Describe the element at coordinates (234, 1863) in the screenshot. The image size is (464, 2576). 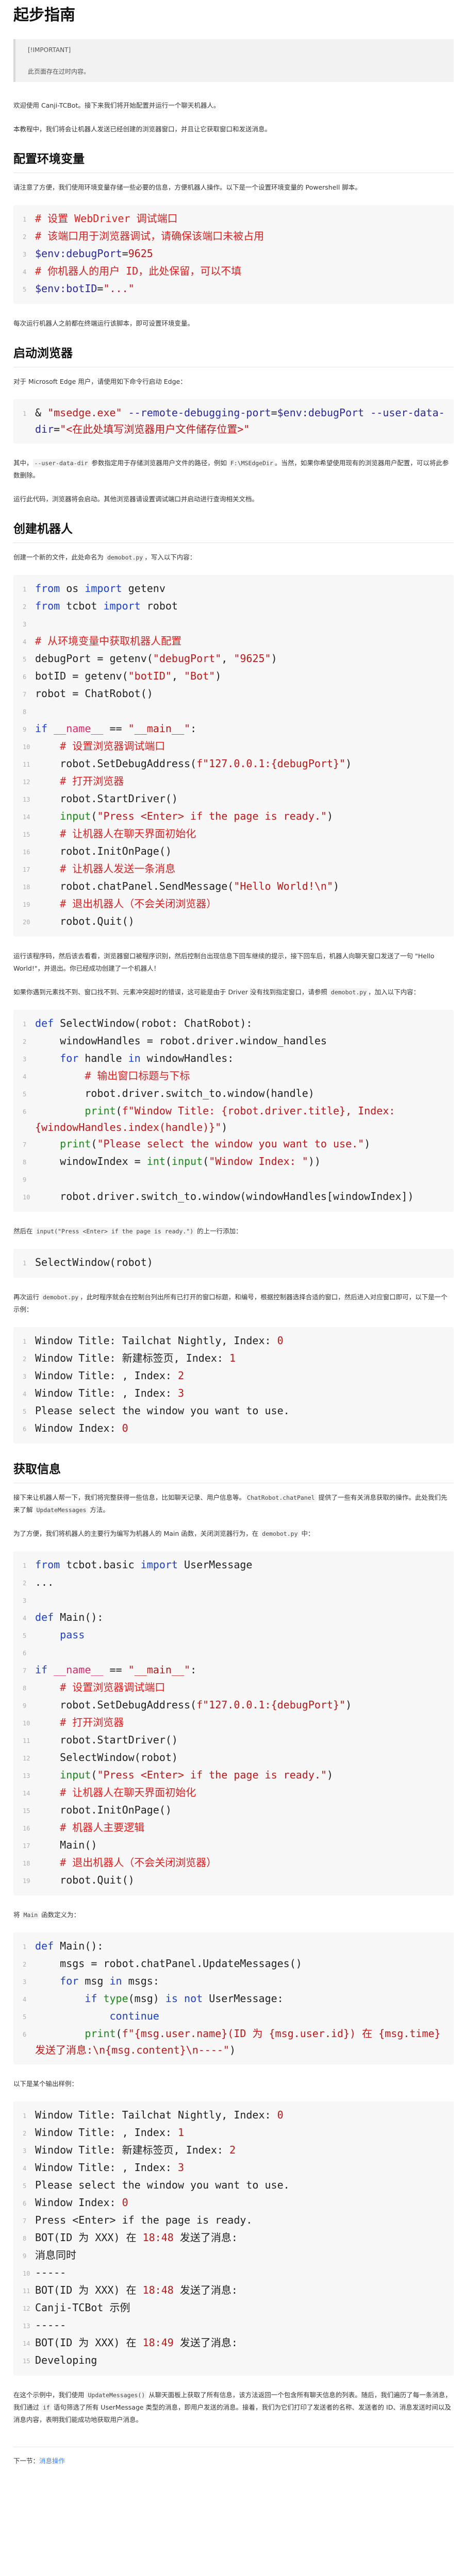
I see `code-line: 18 # 退出机器人（不会关闭浏览器）` at that location.